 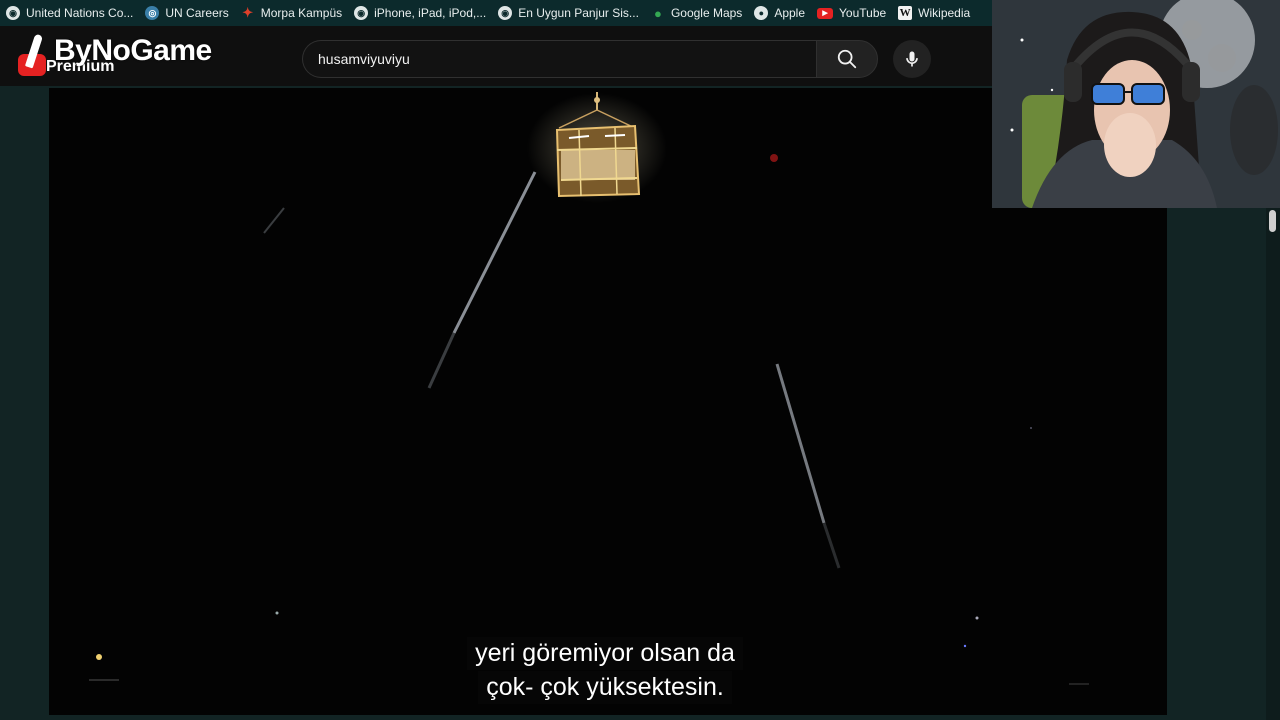 I want to click on webcam-feed, so click(x=1136, y=104).